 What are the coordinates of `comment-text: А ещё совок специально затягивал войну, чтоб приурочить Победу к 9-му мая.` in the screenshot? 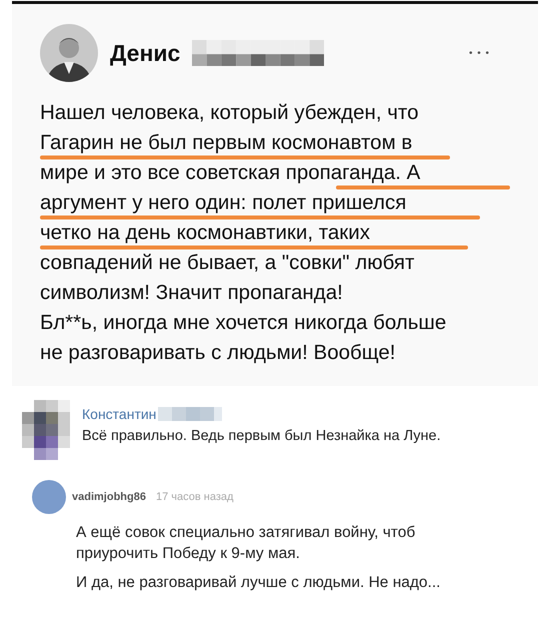 It's located at (246, 543).